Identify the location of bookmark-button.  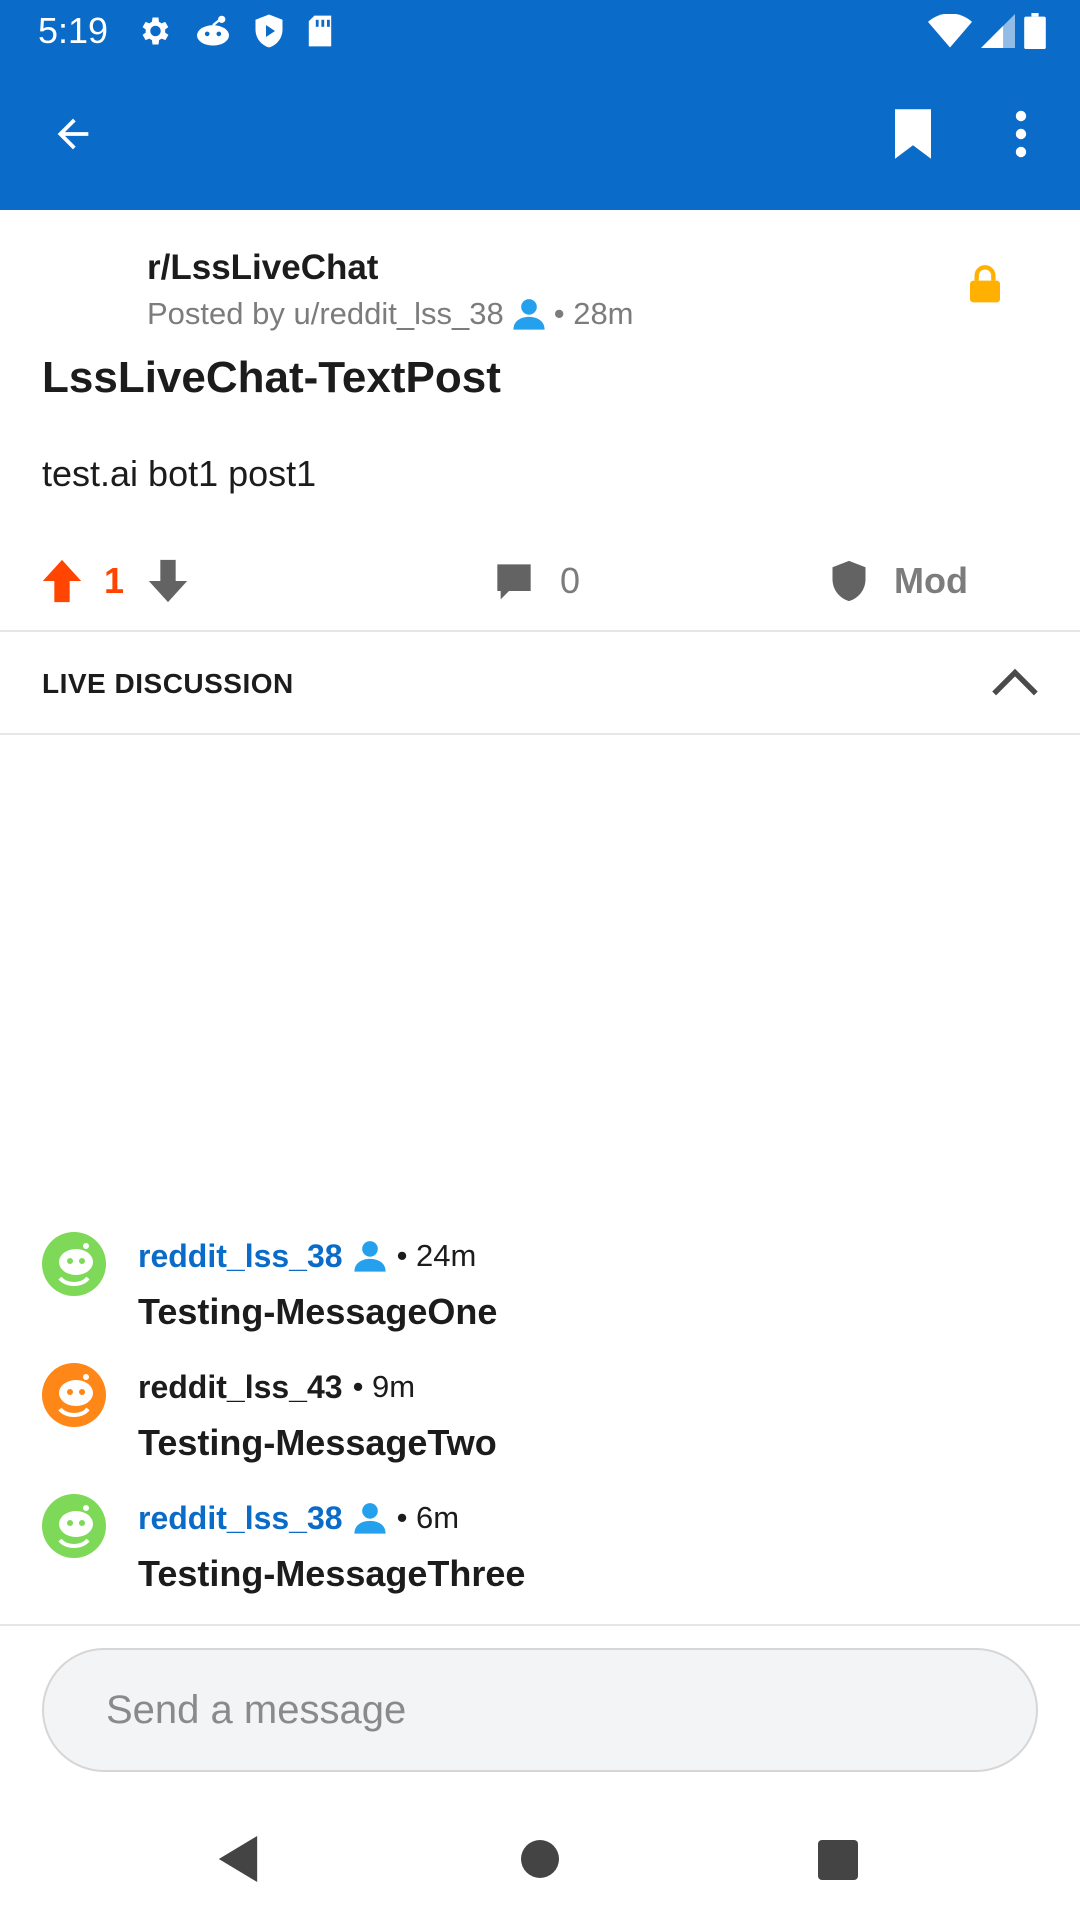
(913, 134).